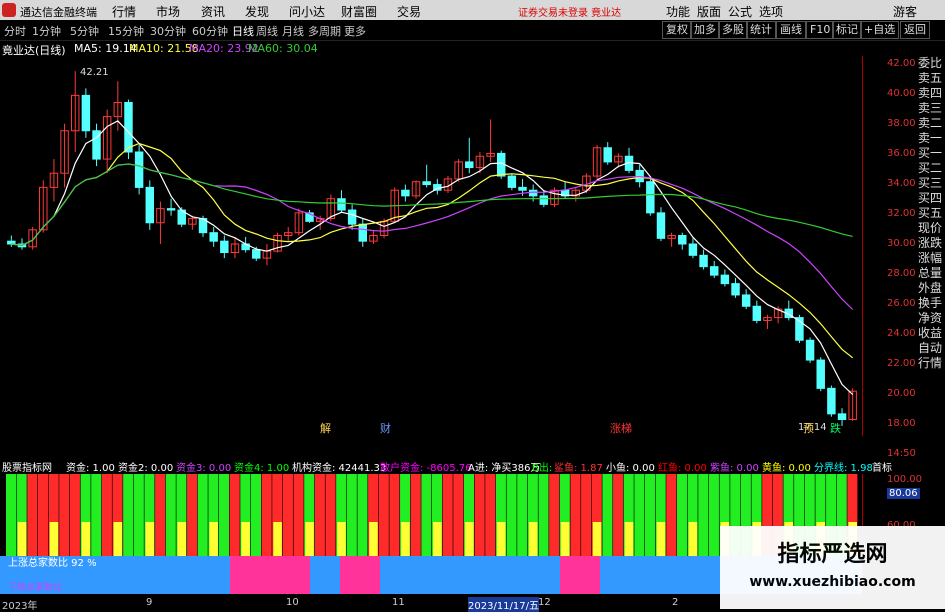 The image size is (945, 612). I want to click on side-item: 换手, so click(931, 303).